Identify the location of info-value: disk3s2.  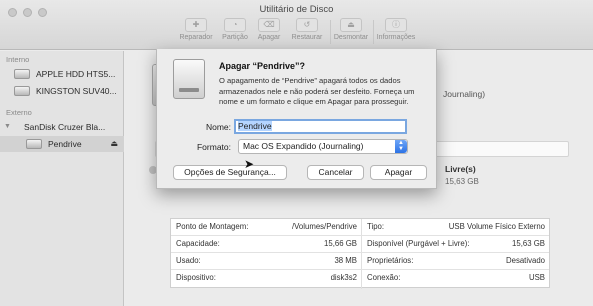
(343, 277).